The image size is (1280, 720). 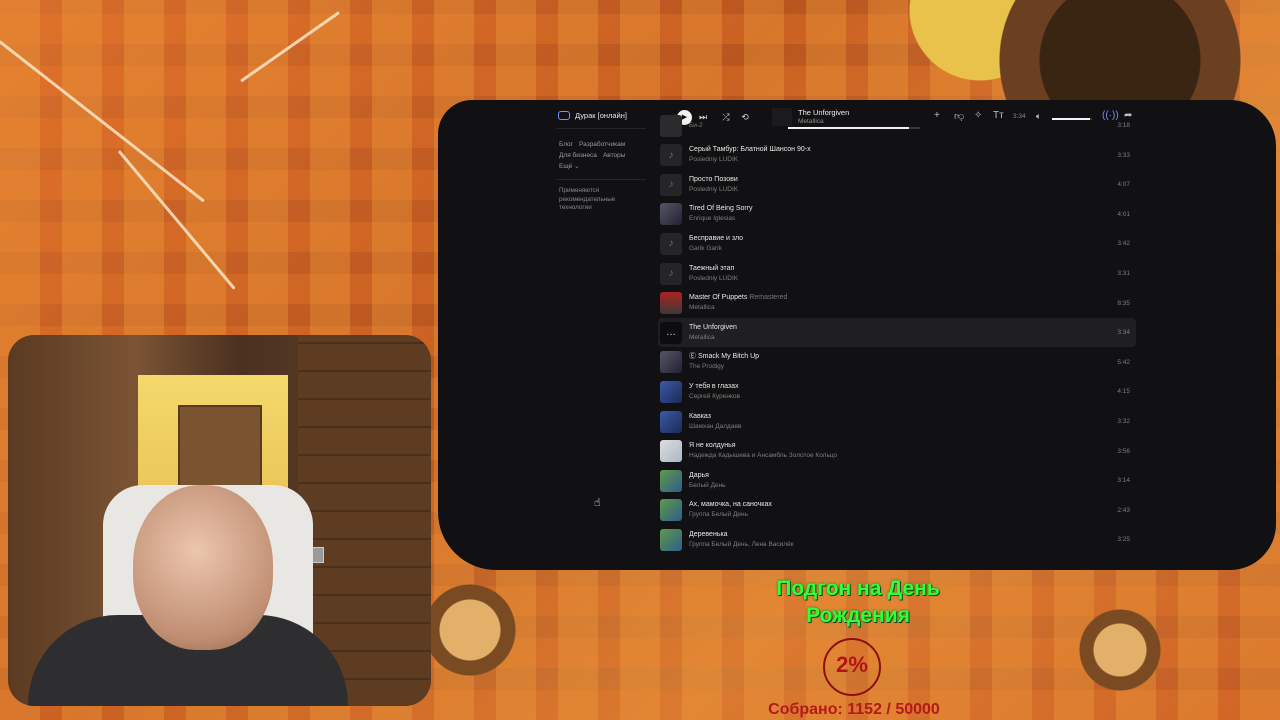 I want to click on track-title: Master Of Puppets Remastered, so click(x=738, y=298).